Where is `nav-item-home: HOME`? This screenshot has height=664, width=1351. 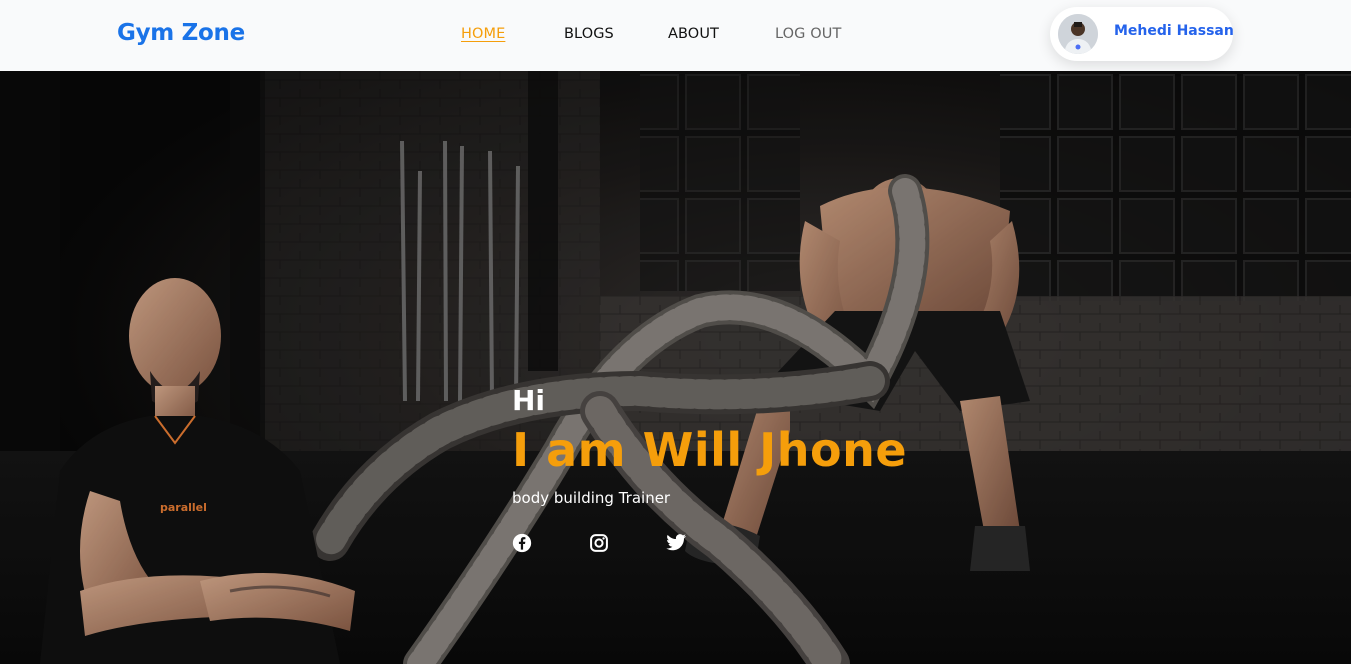 nav-item-home: HOME is located at coordinates (483, 34).